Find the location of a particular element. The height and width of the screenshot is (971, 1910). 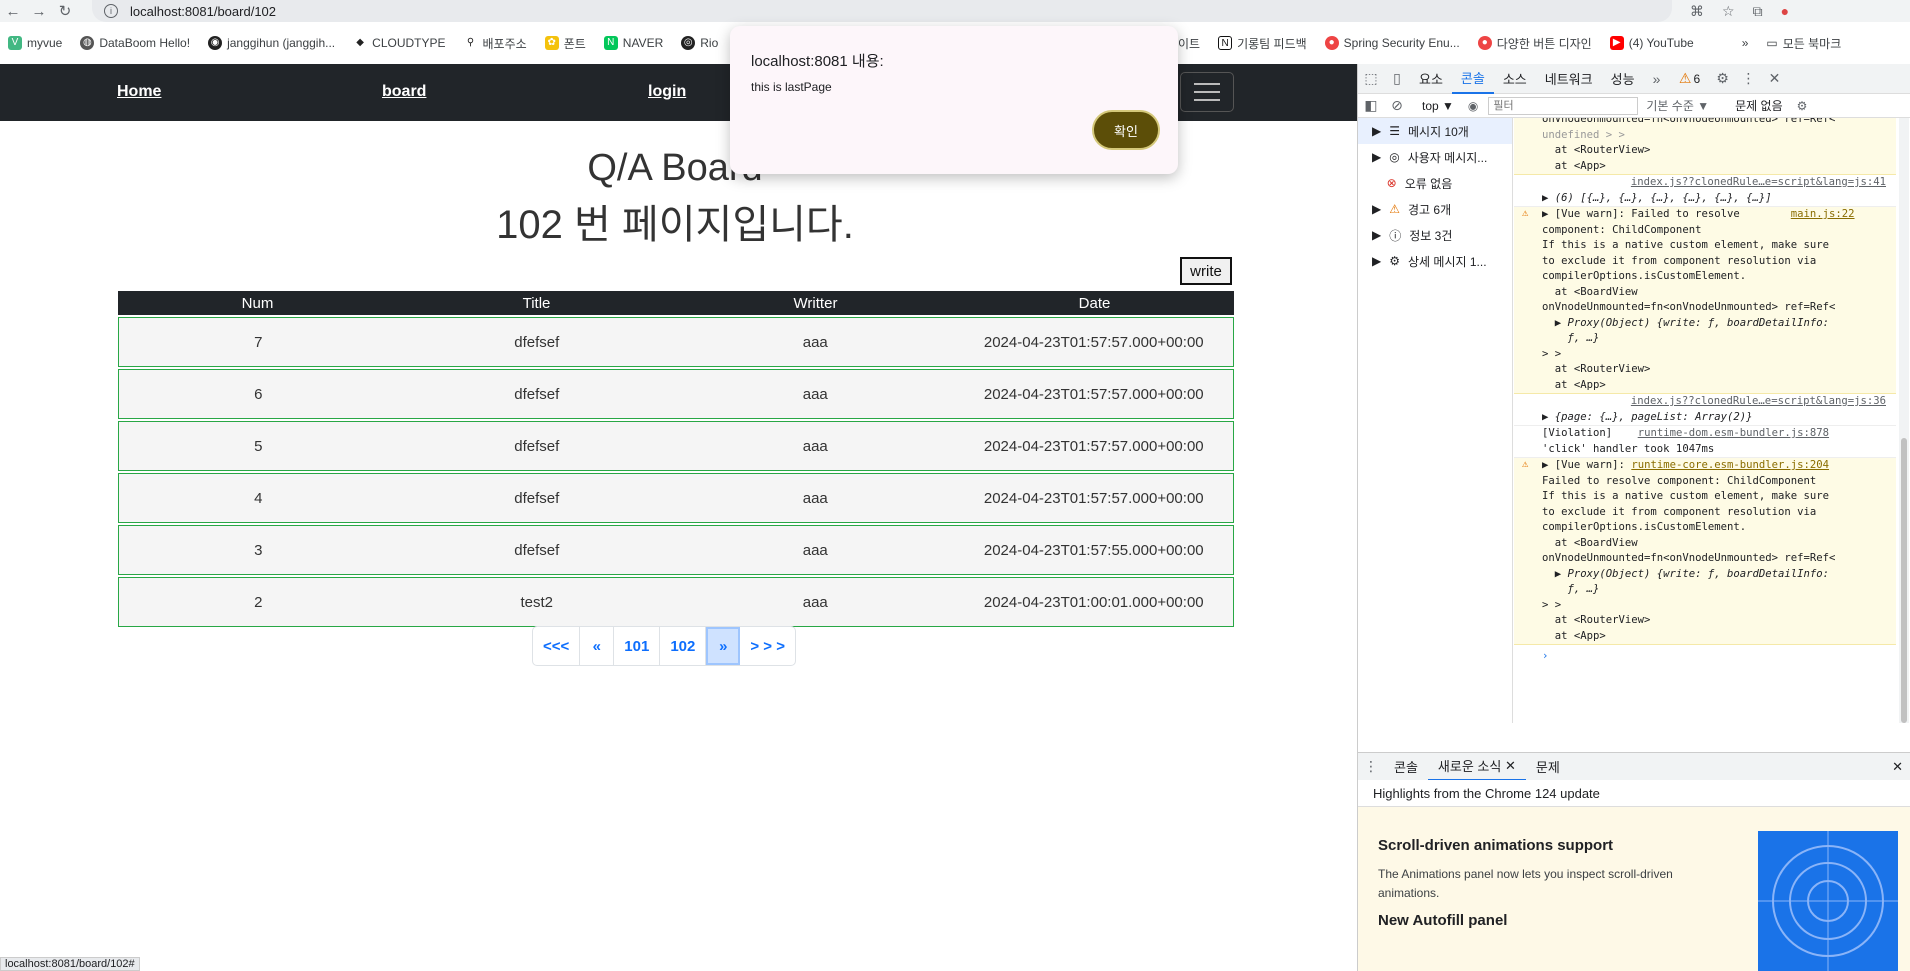

more-tabs-icon: » is located at coordinates (1657, 79).